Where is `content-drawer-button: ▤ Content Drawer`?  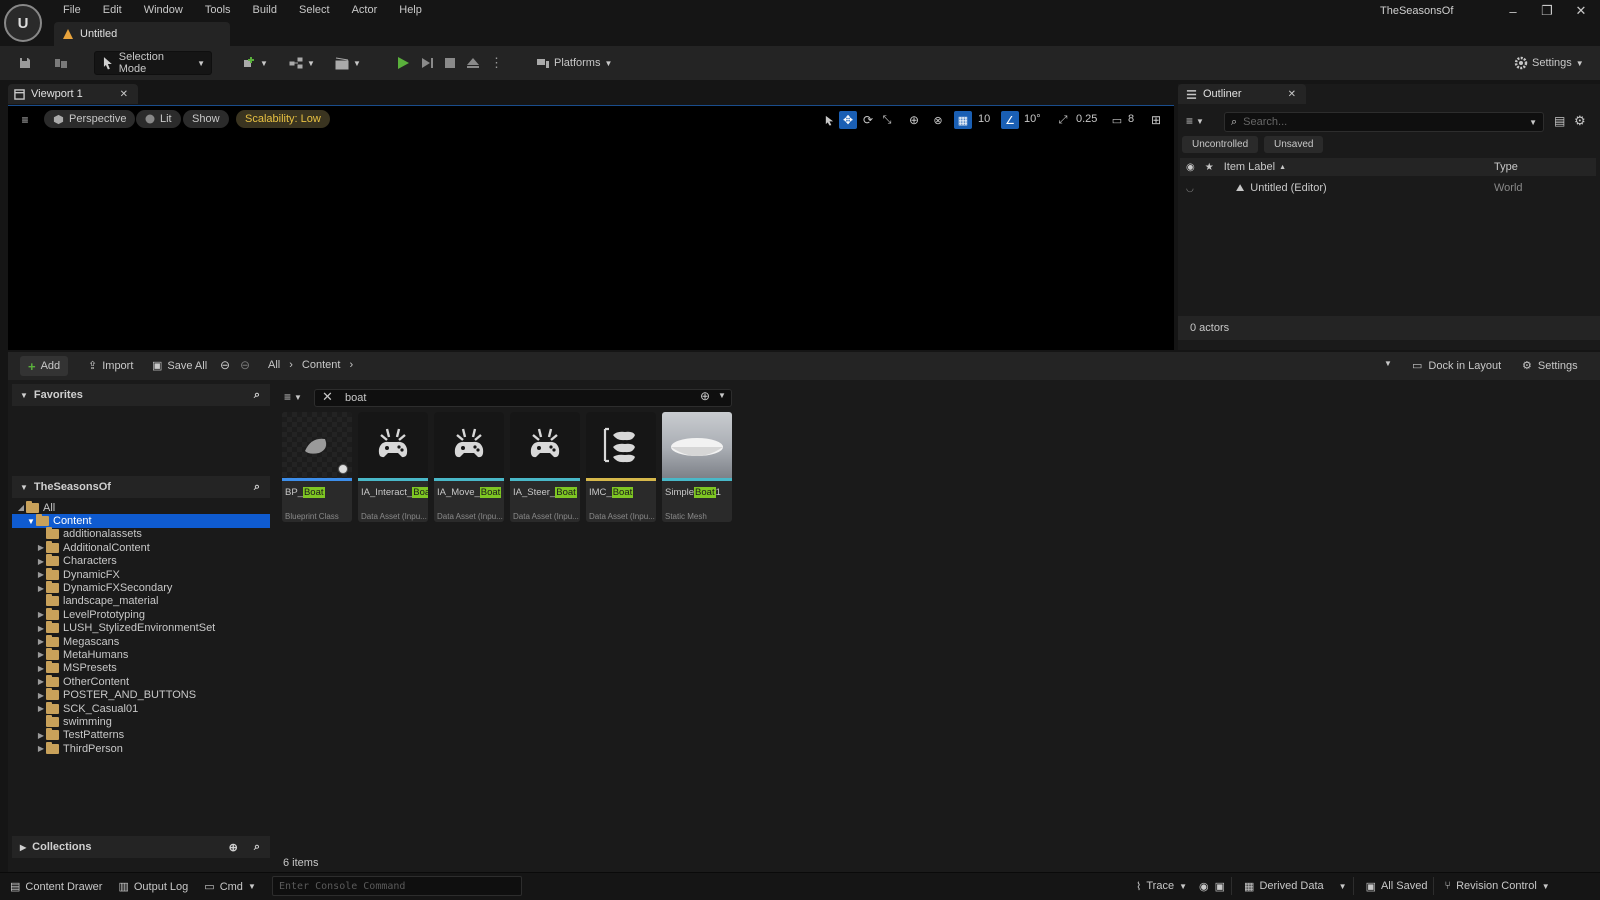
content-drawer-button: ▤ Content Drawer is located at coordinates (56, 886).